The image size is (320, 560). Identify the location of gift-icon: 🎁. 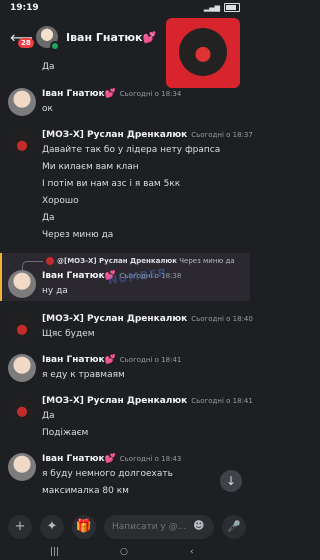
(84, 527).